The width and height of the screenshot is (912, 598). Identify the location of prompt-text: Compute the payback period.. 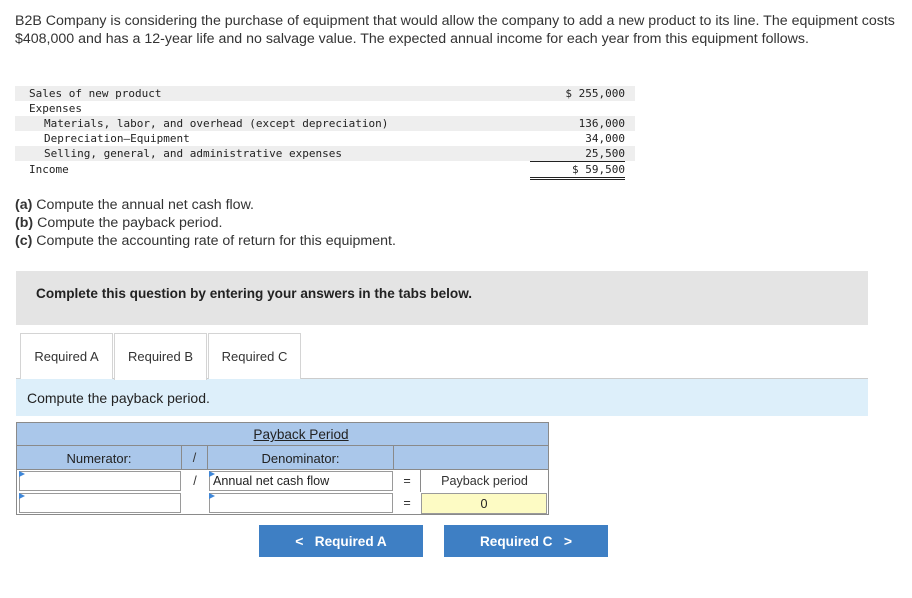
(118, 398).